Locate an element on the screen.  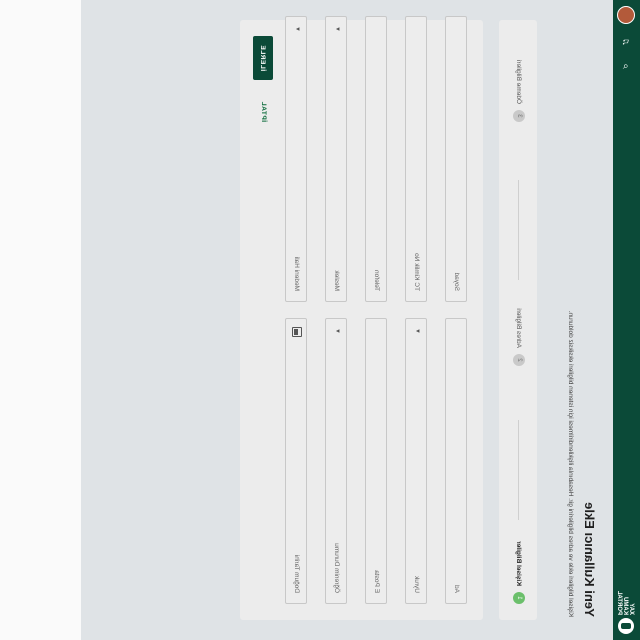
field-placeholder: Doğum Tarihi is located at coordinates (296, 573).